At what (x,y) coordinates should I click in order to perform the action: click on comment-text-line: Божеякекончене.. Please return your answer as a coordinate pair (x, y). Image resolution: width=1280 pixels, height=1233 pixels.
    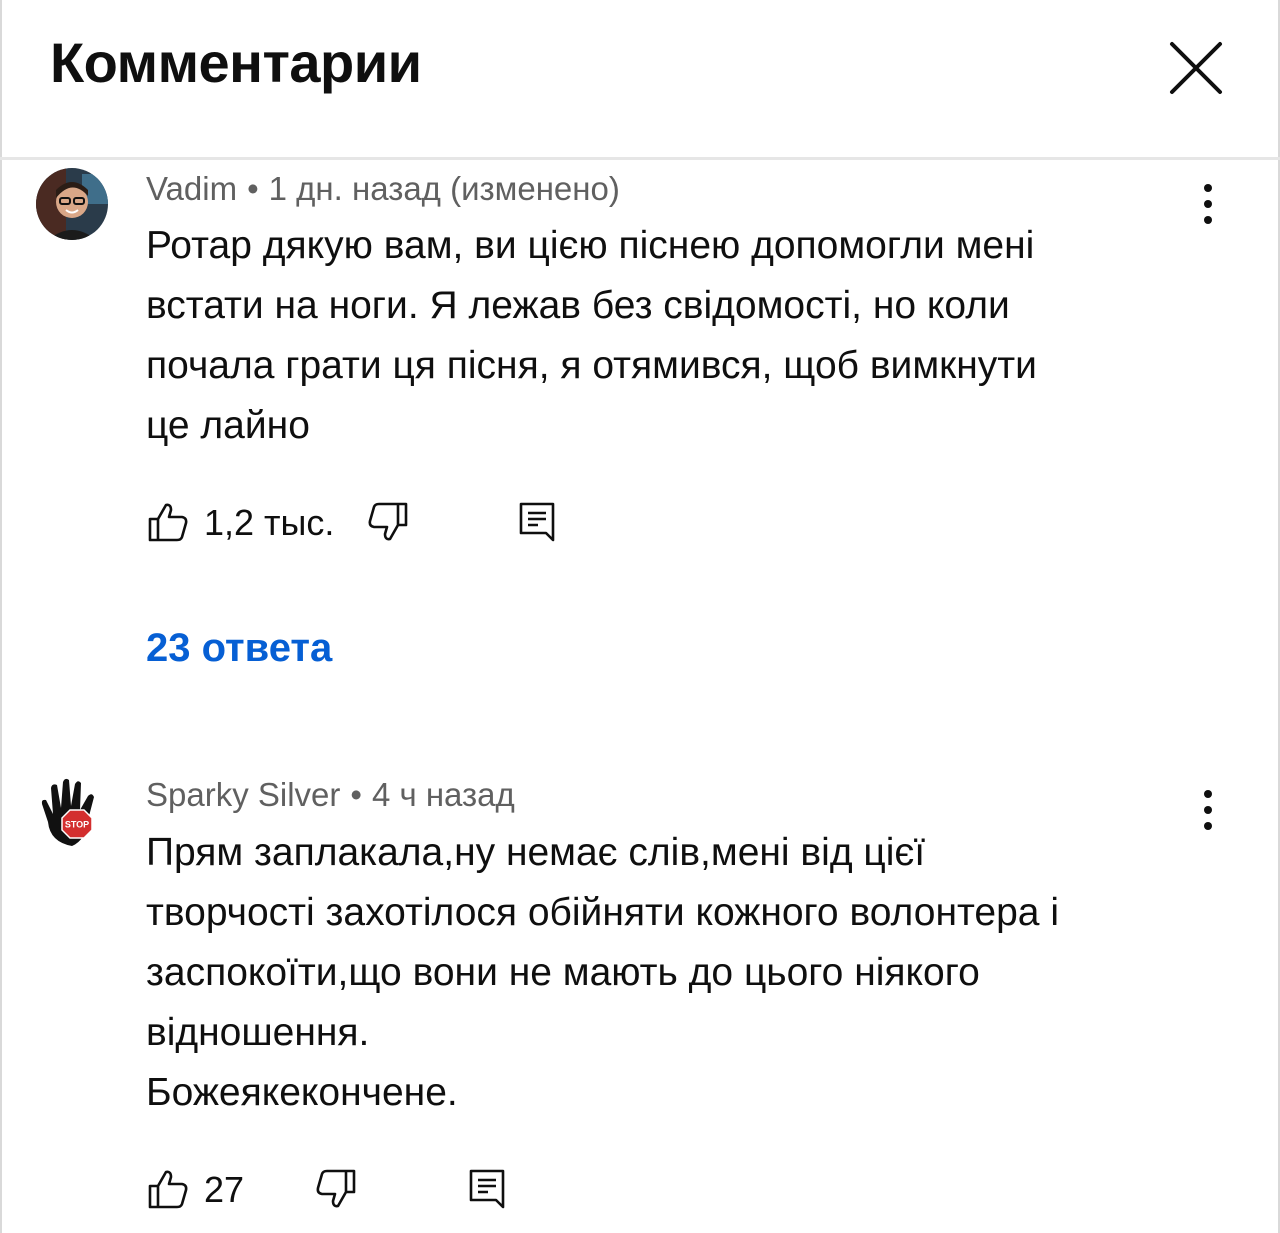
    Looking at the image, I should click on (302, 1092).